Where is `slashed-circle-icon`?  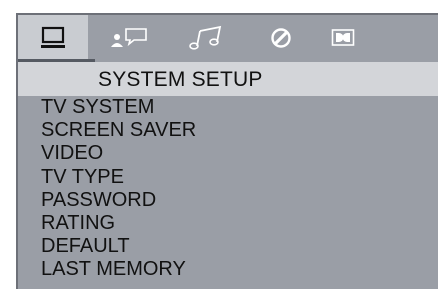 slashed-circle-icon is located at coordinates (281, 38).